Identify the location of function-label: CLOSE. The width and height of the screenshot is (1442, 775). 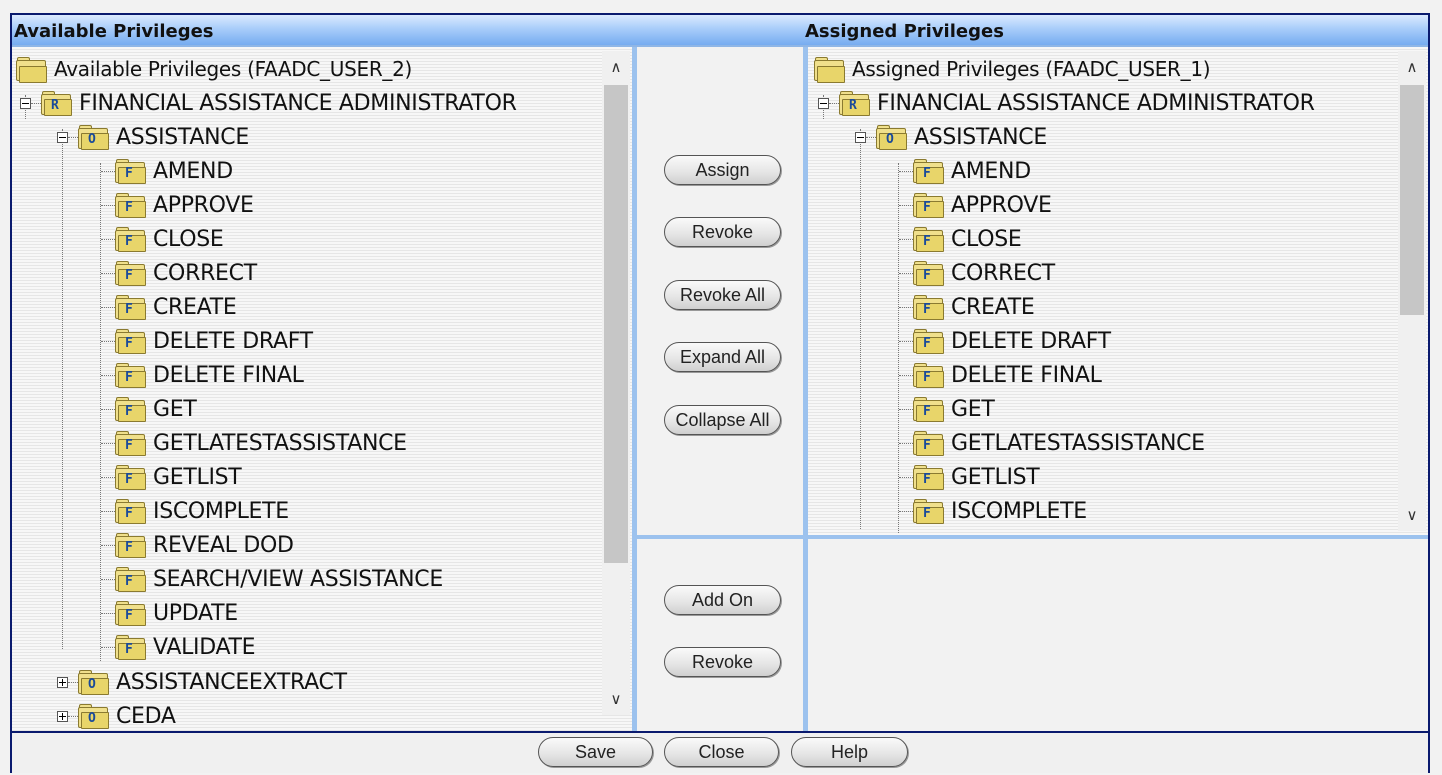
(188, 239).